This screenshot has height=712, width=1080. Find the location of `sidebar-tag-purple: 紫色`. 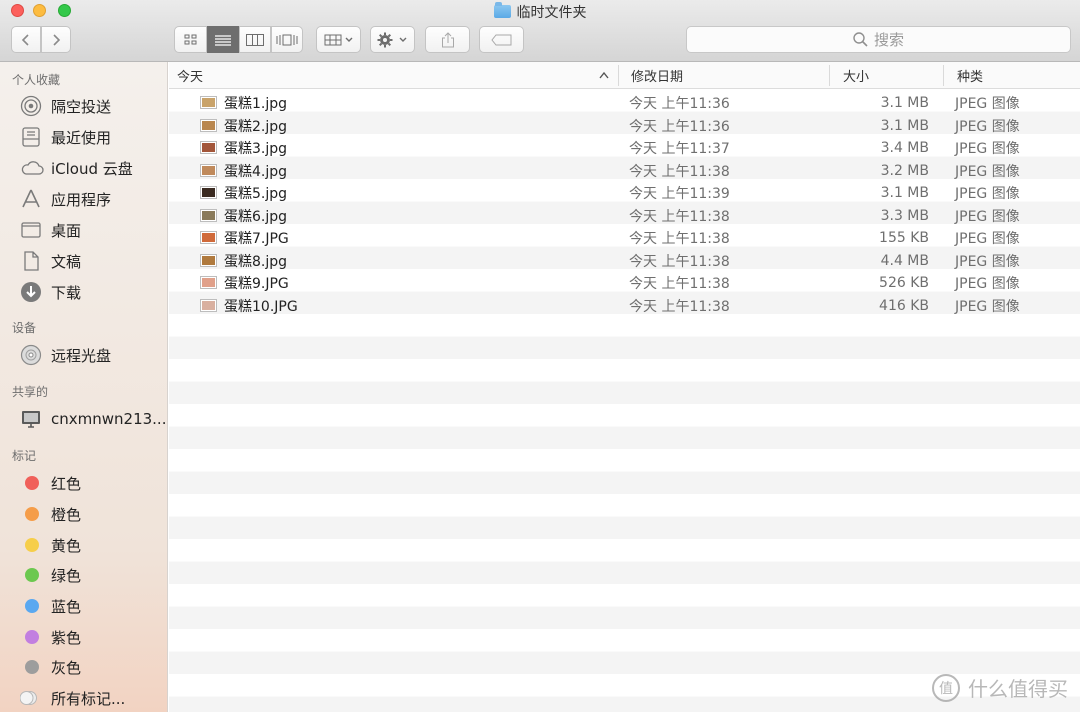

sidebar-tag-purple: 紫色 is located at coordinates (50, 637).